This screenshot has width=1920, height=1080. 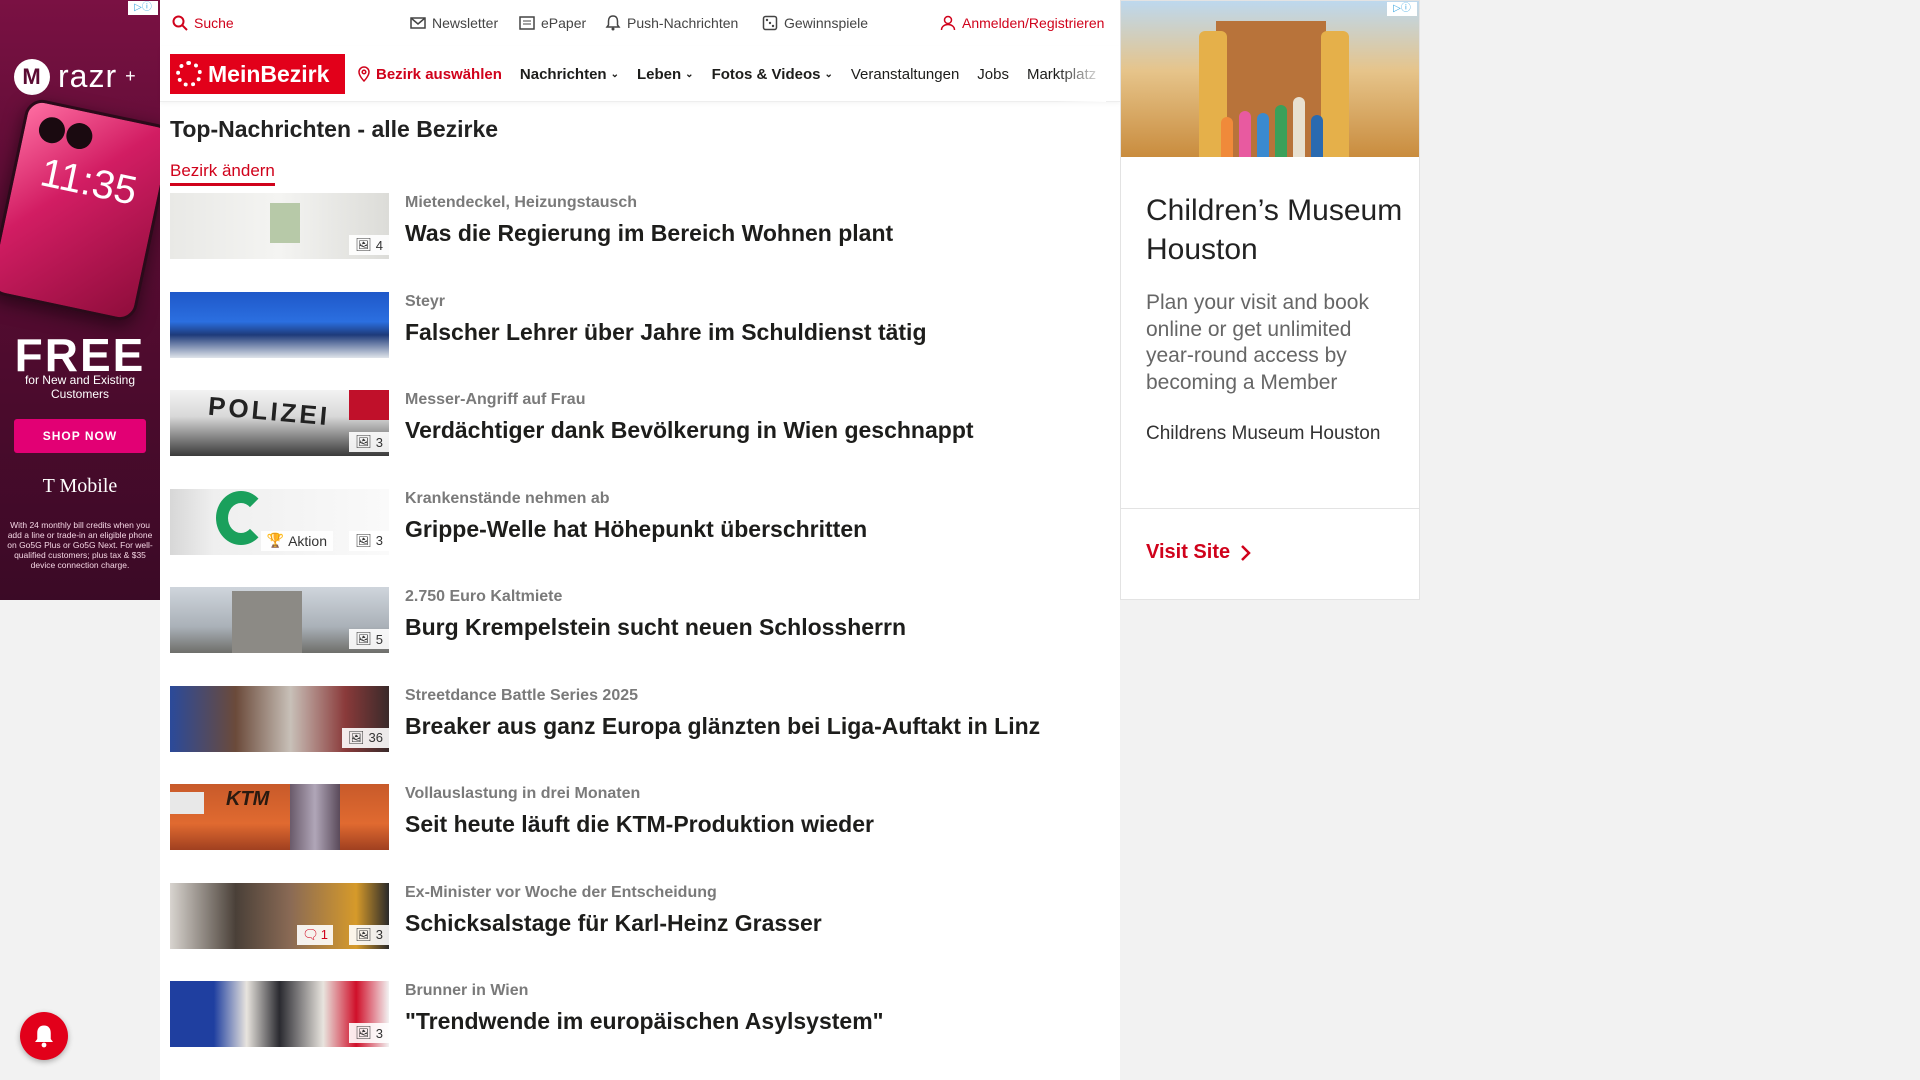 What do you see at coordinates (671, 23) in the screenshot?
I see `push-notifications-link: Push-Nachrichten` at bounding box center [671, 23].